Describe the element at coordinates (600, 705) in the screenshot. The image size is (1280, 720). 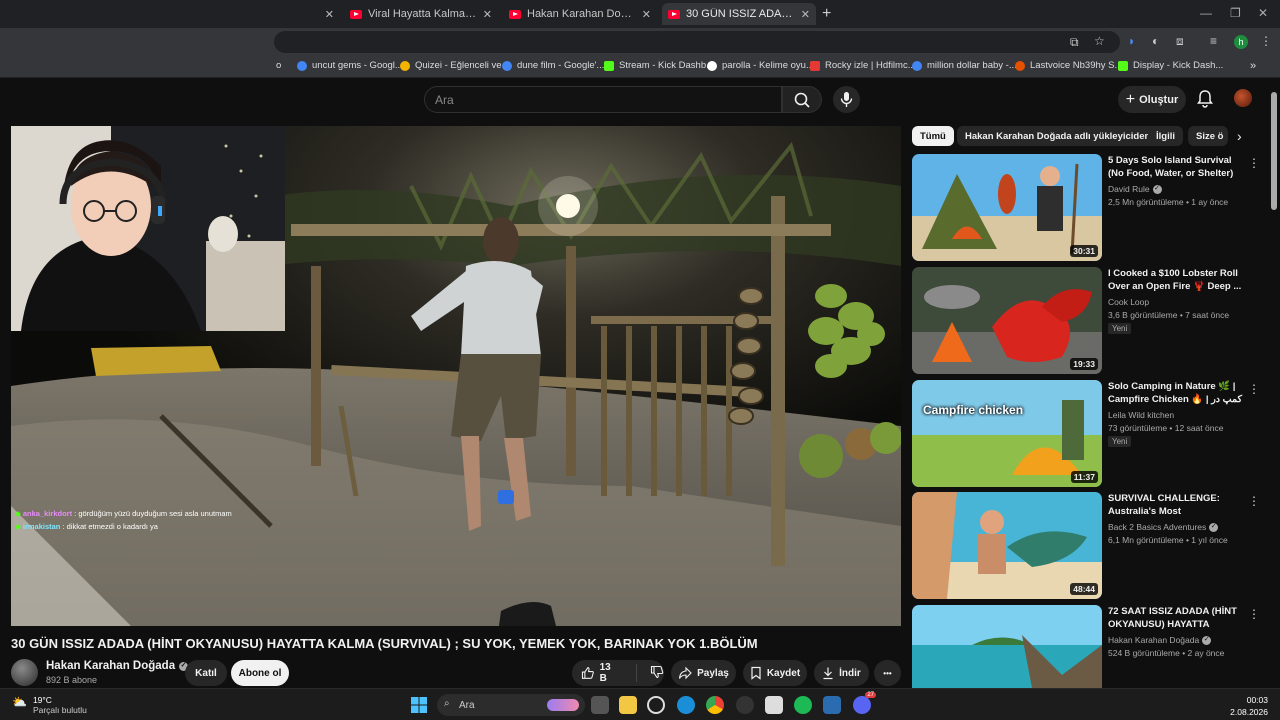
I see `task-view-icon` at that location.